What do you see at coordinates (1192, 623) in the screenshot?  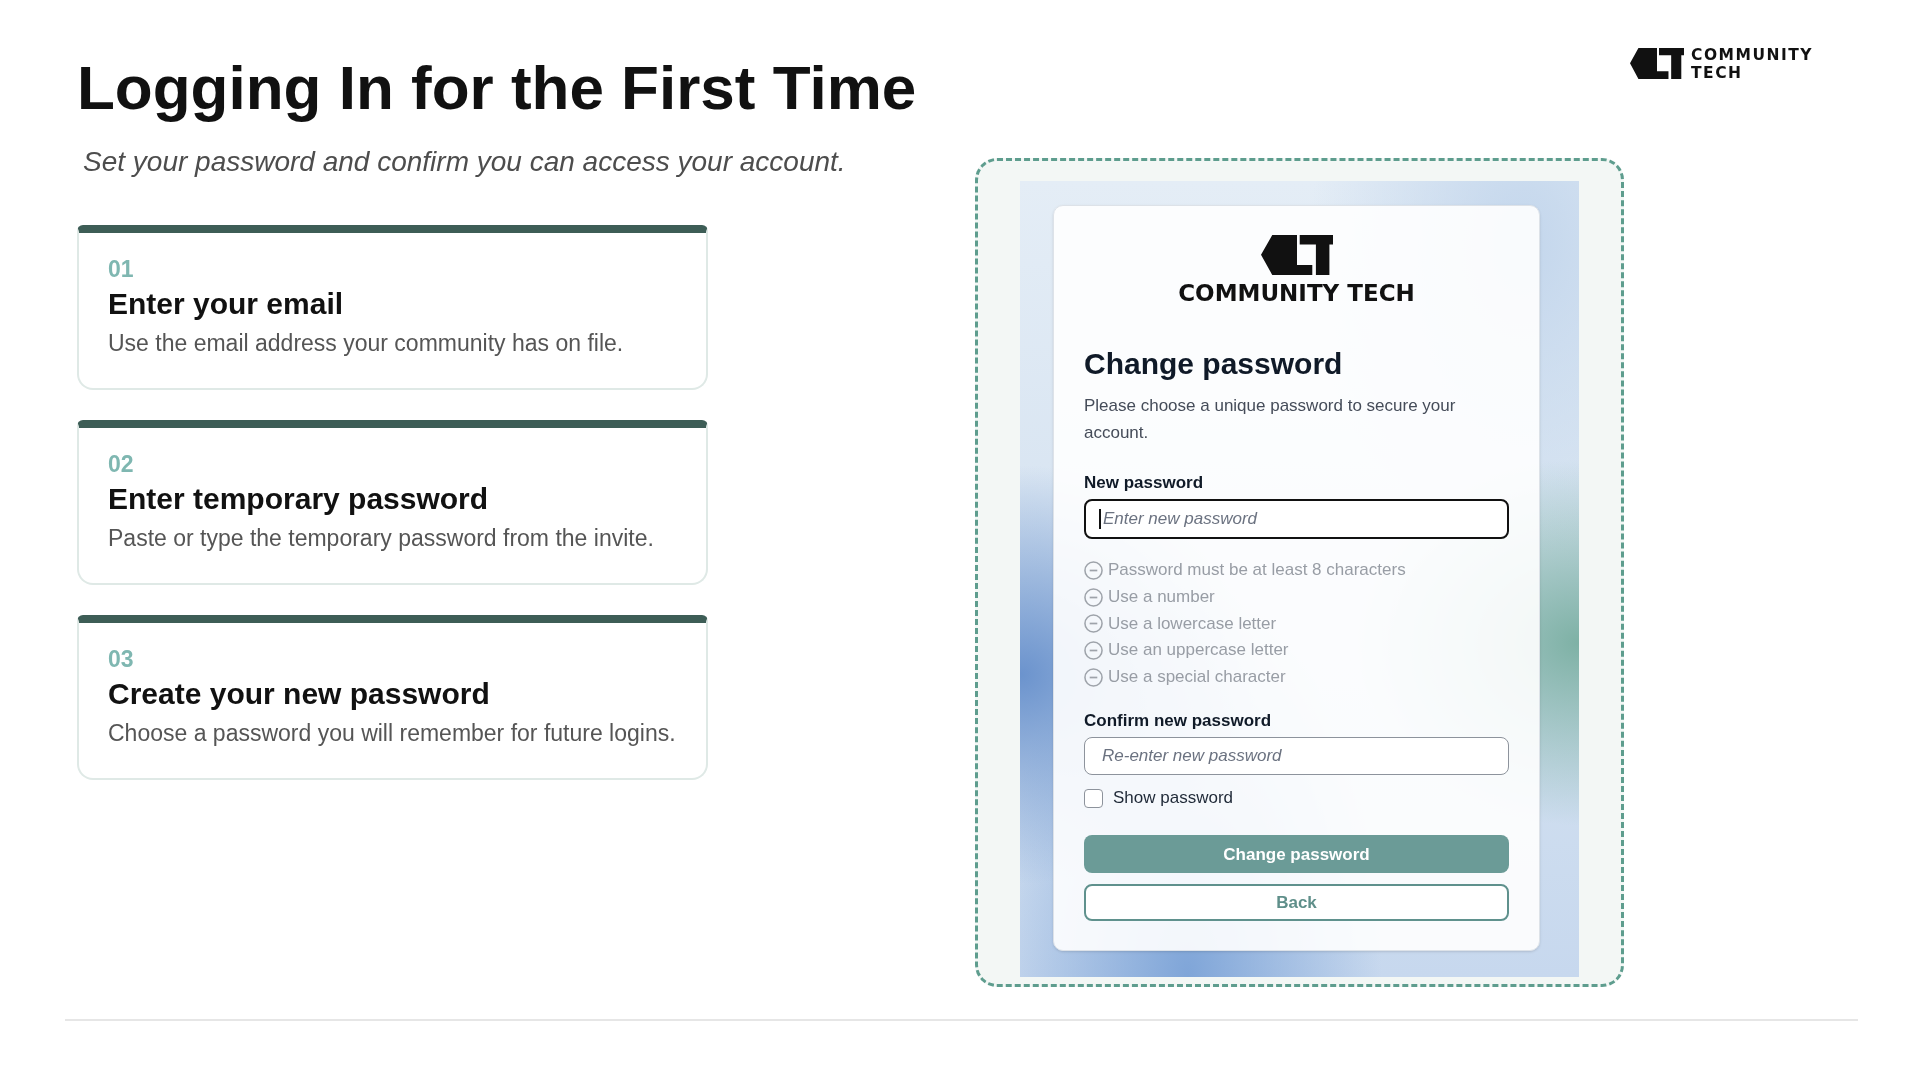 I see `requirement-text: Use a lowercase letter` at bounding box center [1192, 623].